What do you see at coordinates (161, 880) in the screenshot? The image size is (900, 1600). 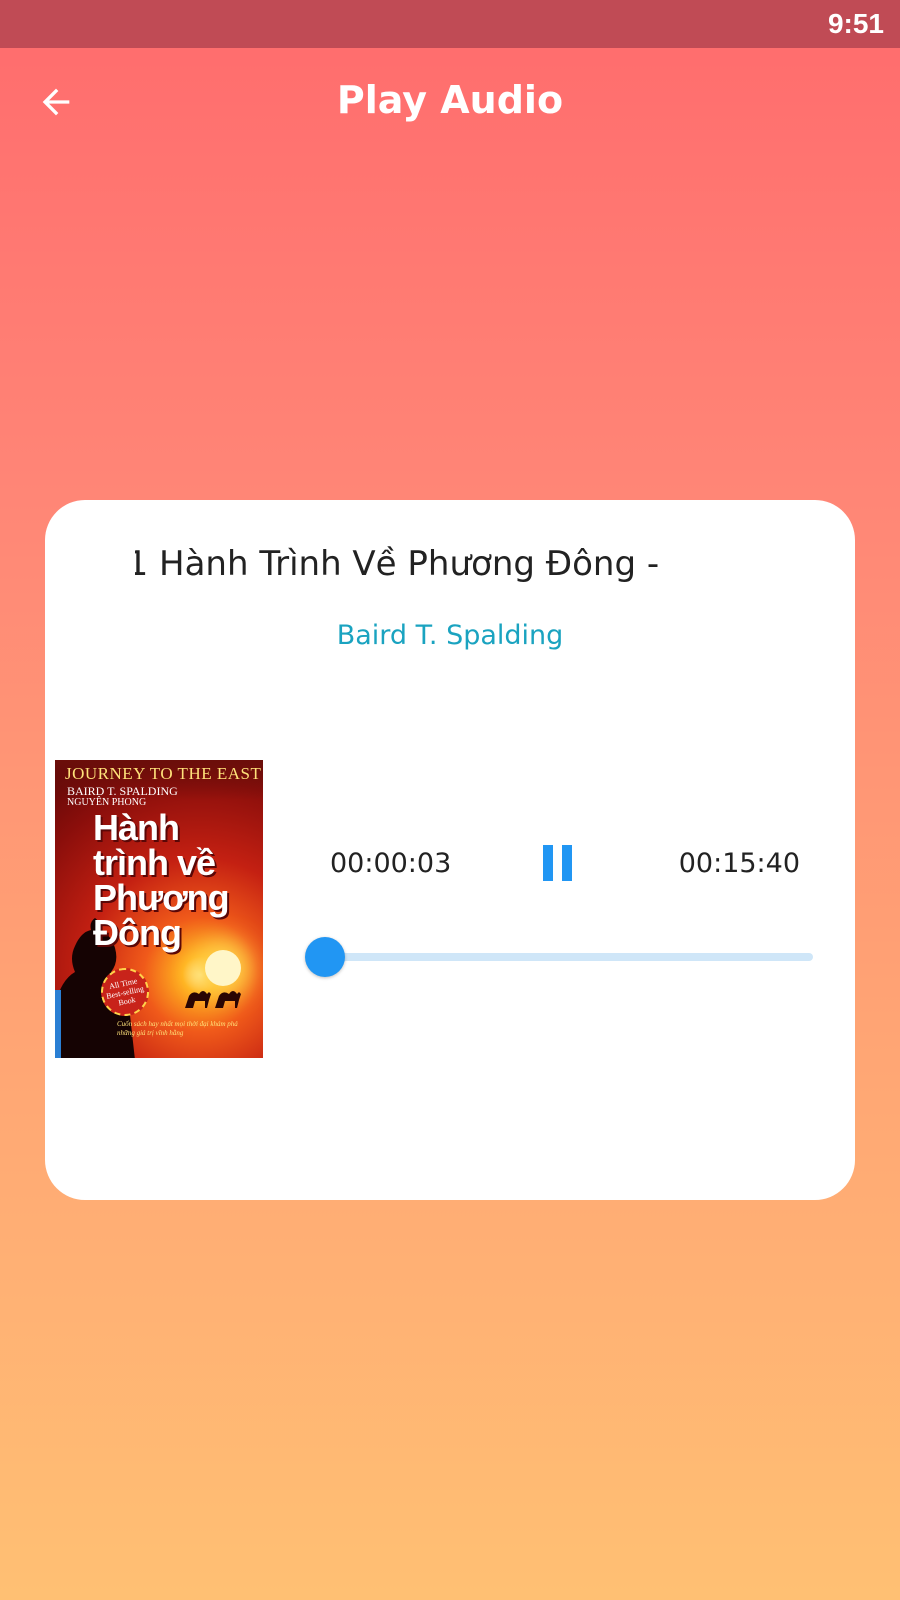 I see `cover-title: Hành trình về Phương Đông` at bounding box center [161, 880].